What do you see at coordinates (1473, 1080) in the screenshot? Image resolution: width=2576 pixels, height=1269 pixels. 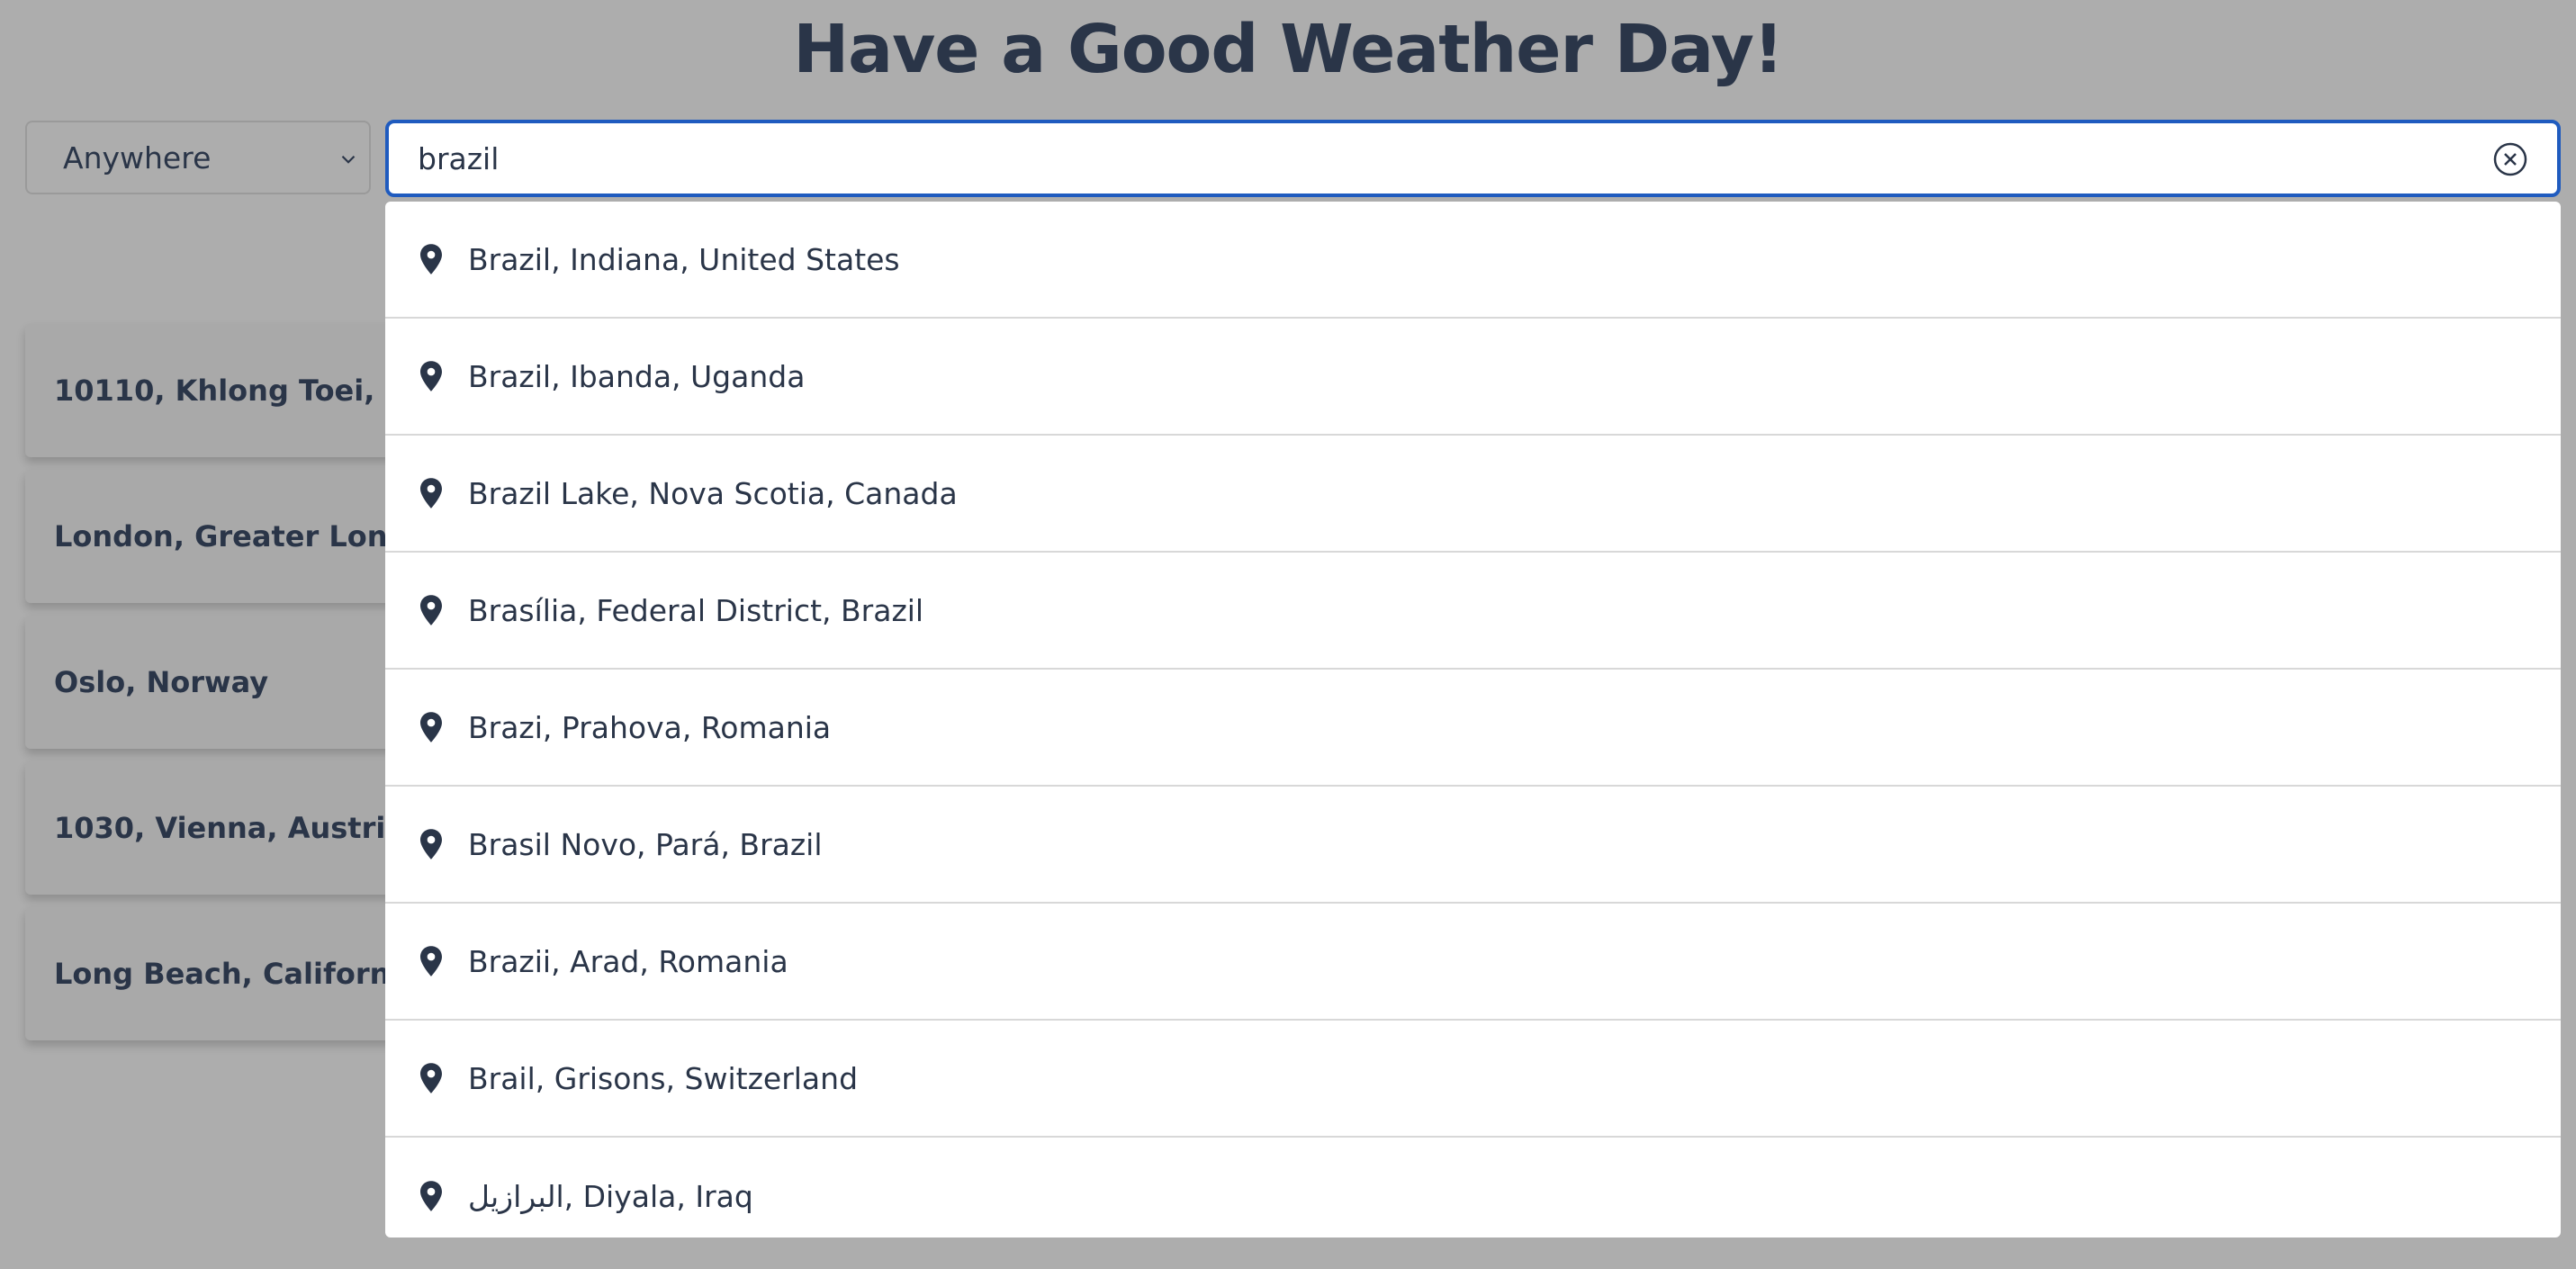 I see `suggestion-item: Brail, Grisons, Switzerland` at bounding box center [1473, 1080].